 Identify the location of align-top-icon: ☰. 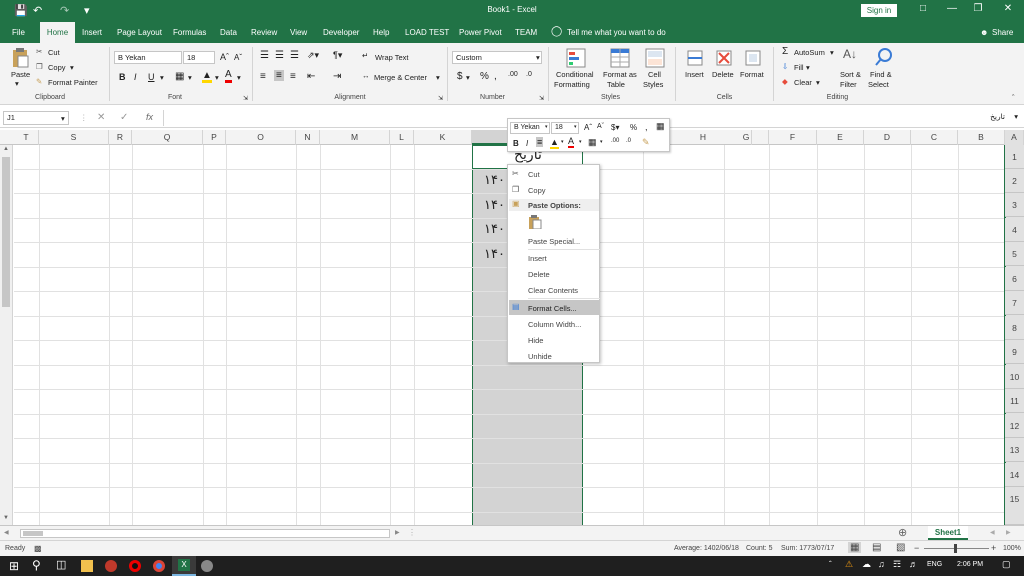
(264, 55).